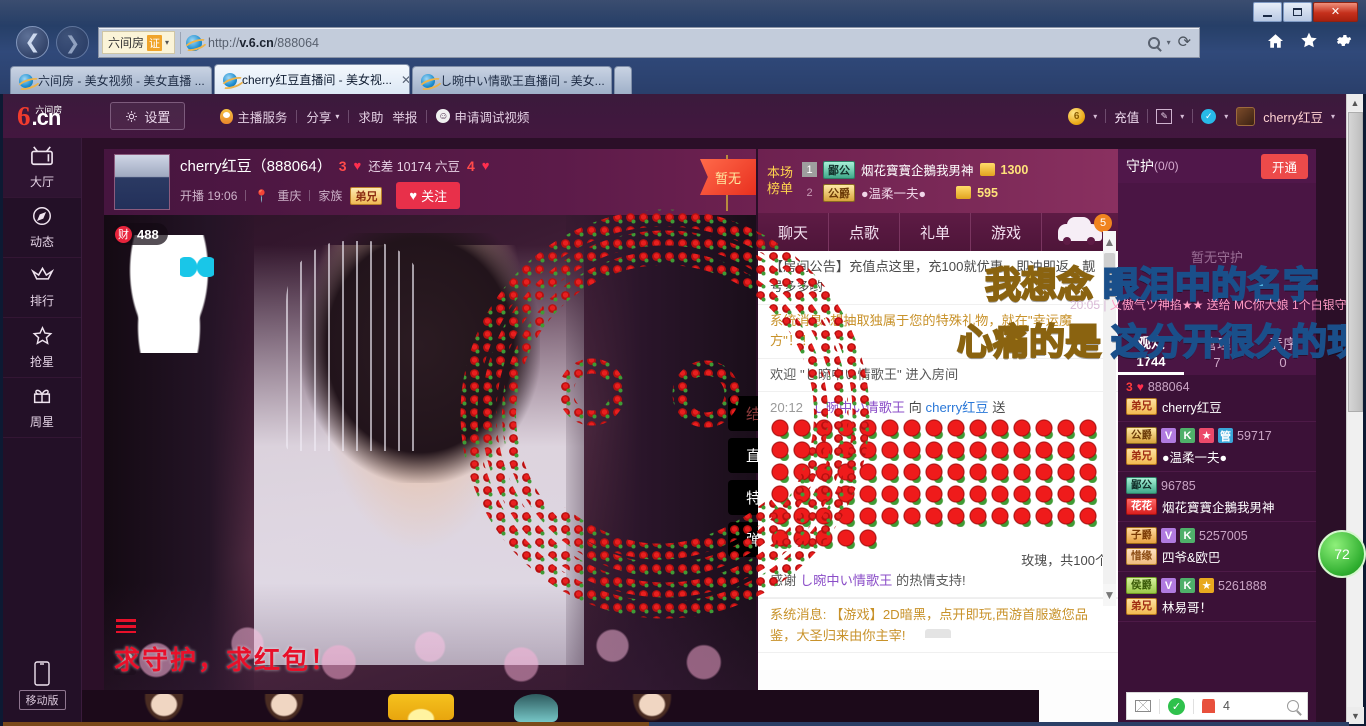 The width and height of the screenshot is (1366, 726). What do you see at coordinates (1297, 12) in the screenshot?
I see `maximize-button` at bounding box center [1297, 12].